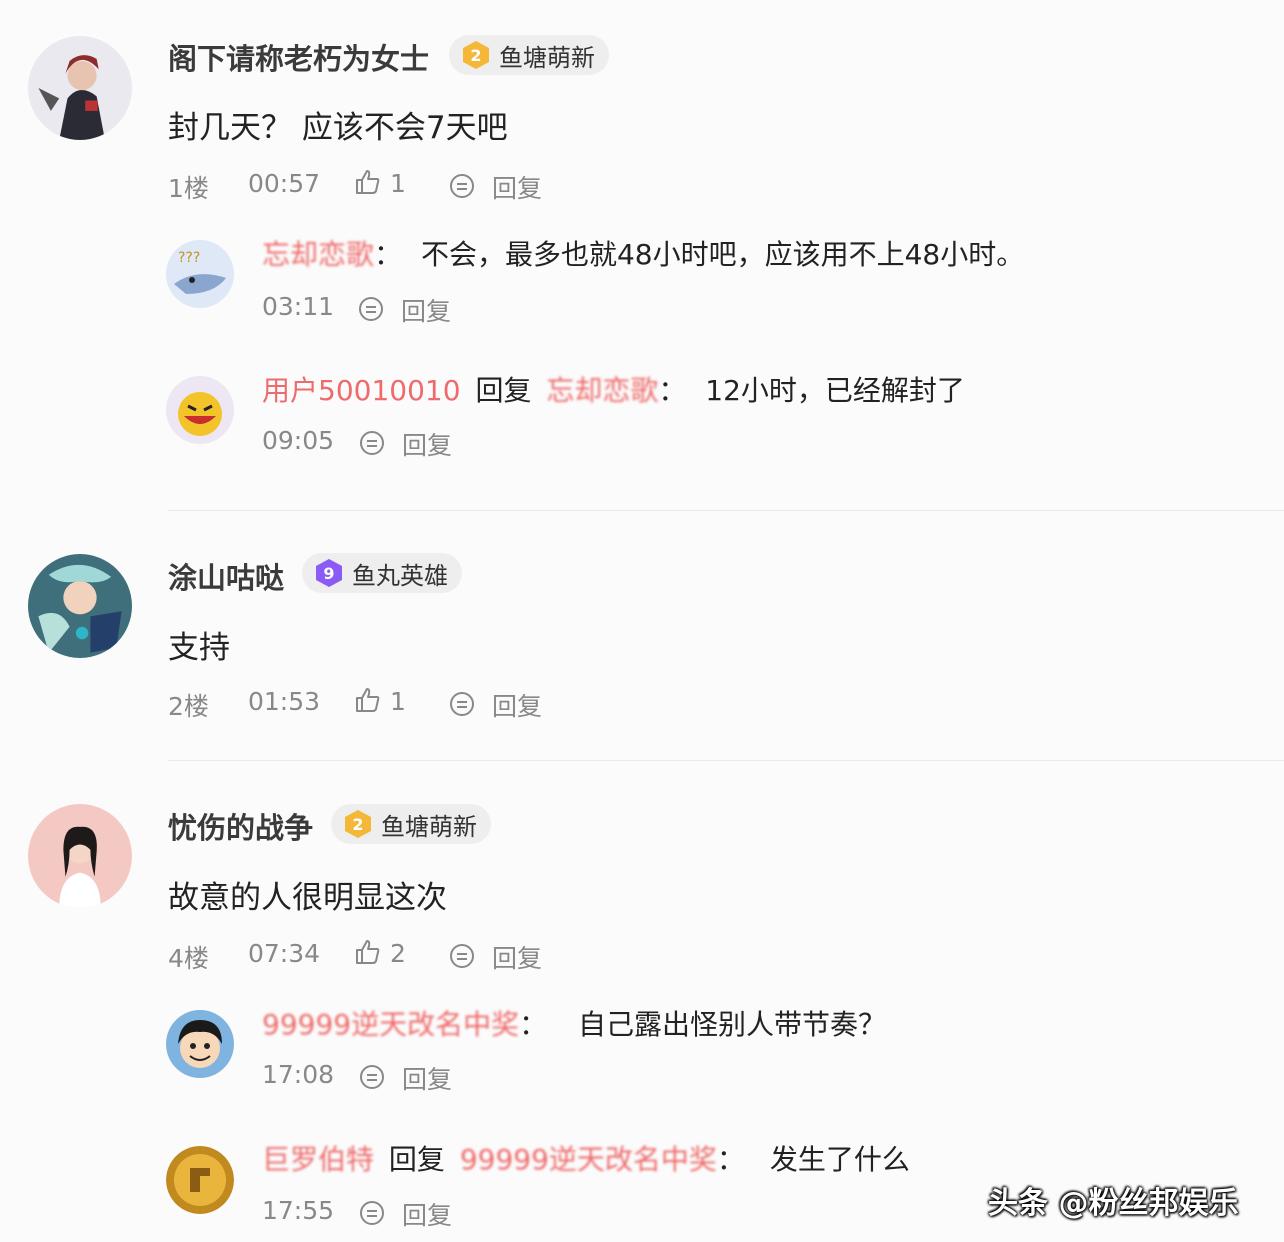 This screenshot has width=1284, height=1242. Describe the element at coordinates (240, 826) in the screenshot. I see `comment-author: 忧伤的战争` at that location.